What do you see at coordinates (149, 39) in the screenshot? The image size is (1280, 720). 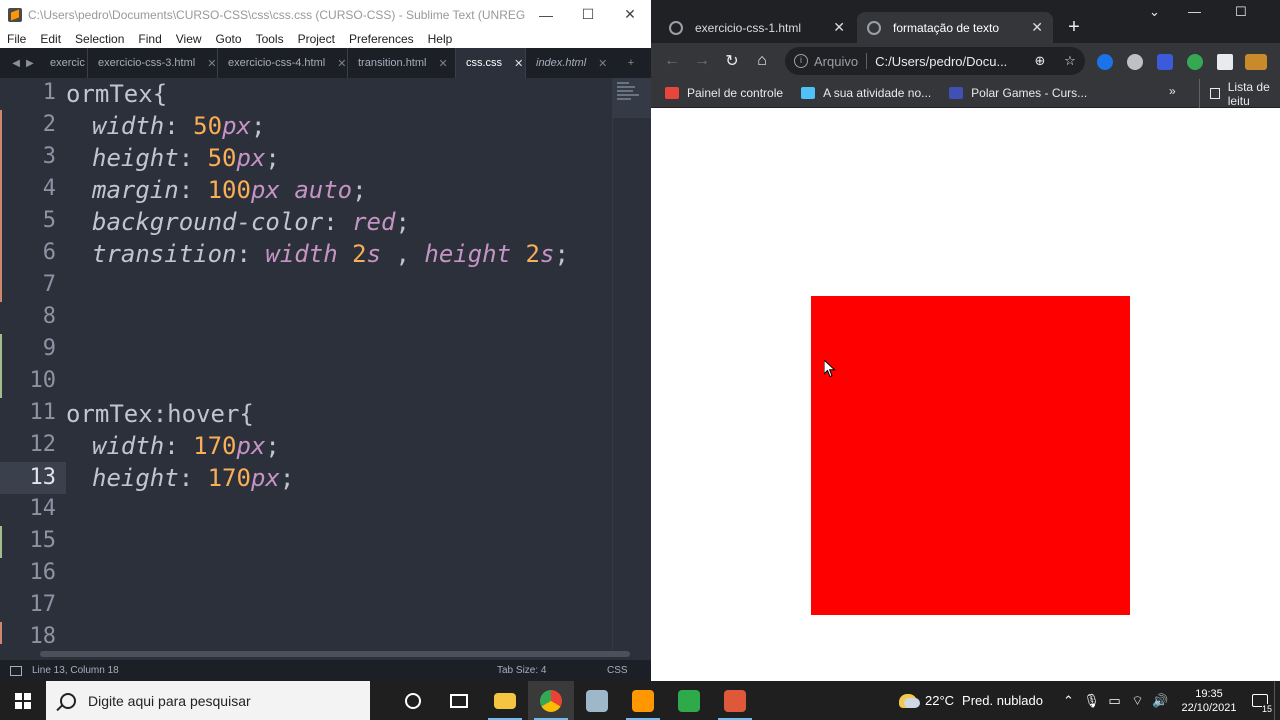 I see `menu-find: Find` at bounding box center [149, 39].